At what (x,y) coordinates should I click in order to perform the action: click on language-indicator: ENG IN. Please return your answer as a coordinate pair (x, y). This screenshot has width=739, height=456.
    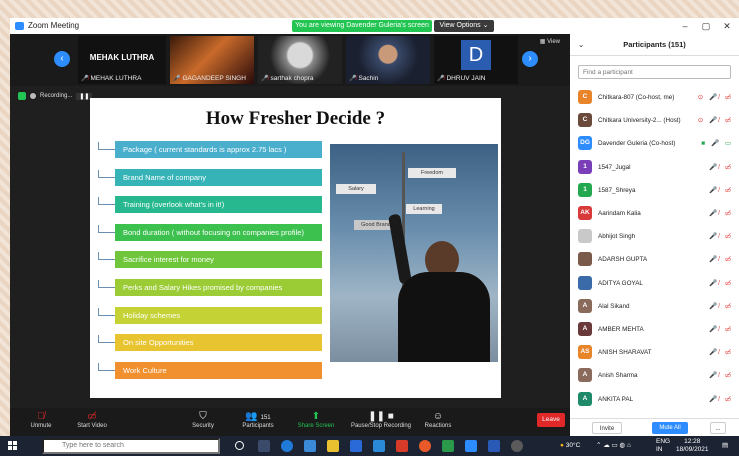
    Looking at the image, I should click on (663, 446).